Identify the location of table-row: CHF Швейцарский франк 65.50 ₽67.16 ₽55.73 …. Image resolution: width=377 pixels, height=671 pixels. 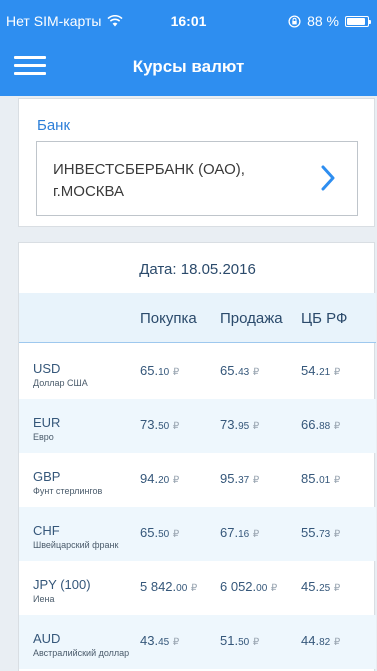
(197, 534).